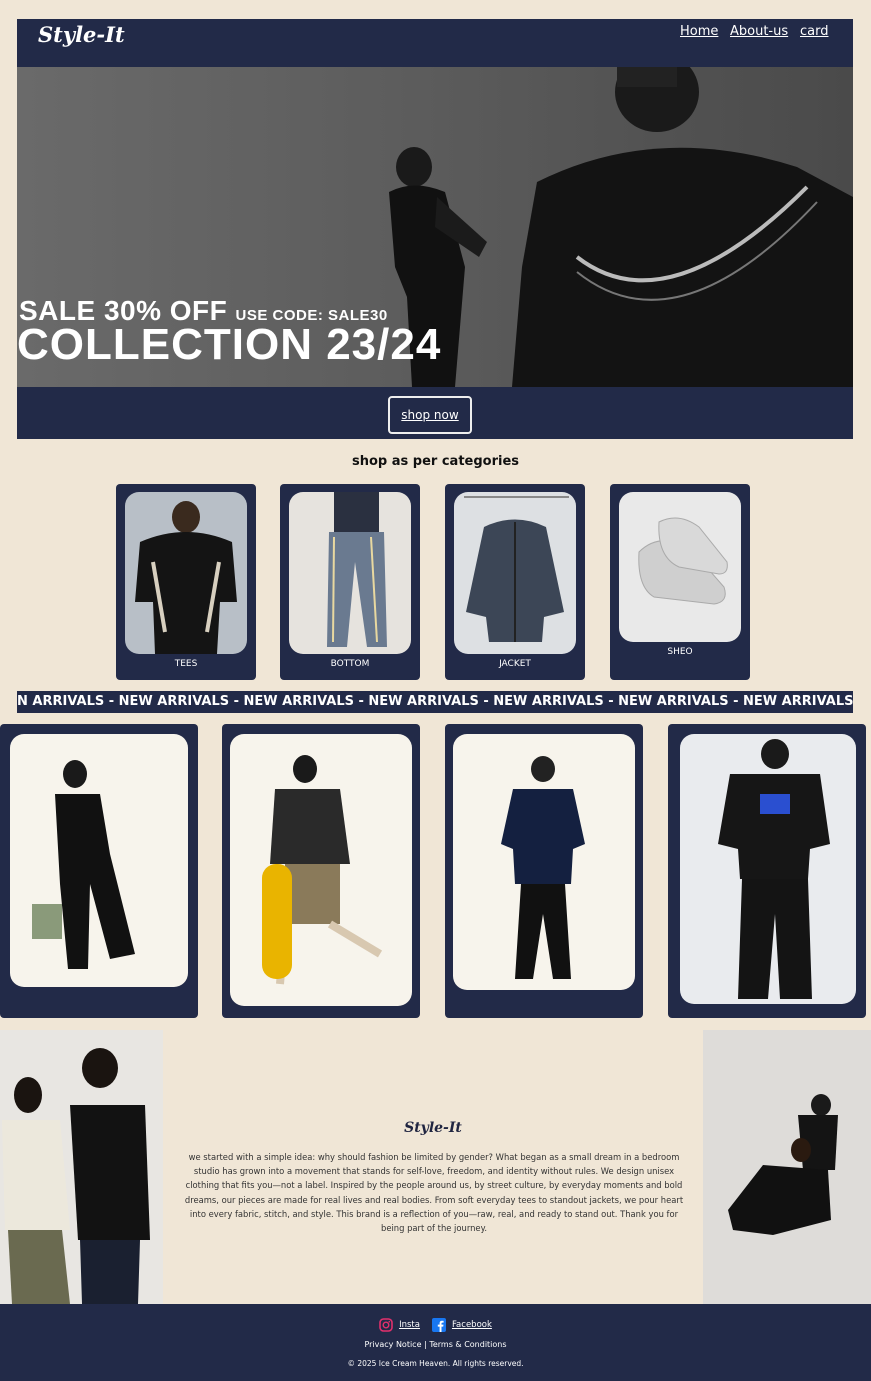 The width and height of the screenshot is (871, 1381). What do you see at coordinates (81, 1167) in the screenshot?
I see `about-left-image` at bounding box center [81, 1167].